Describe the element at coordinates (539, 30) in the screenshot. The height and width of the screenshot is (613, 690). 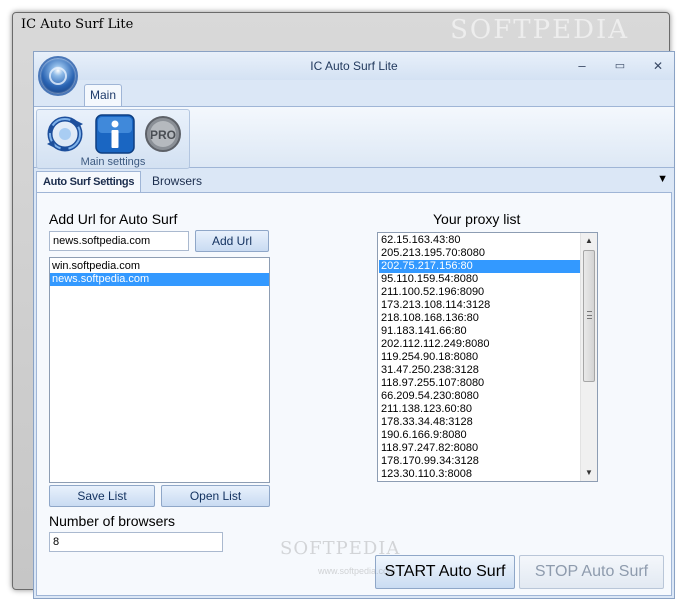
I see `softpedia-watermark: SOFTPEDIA` at that location.